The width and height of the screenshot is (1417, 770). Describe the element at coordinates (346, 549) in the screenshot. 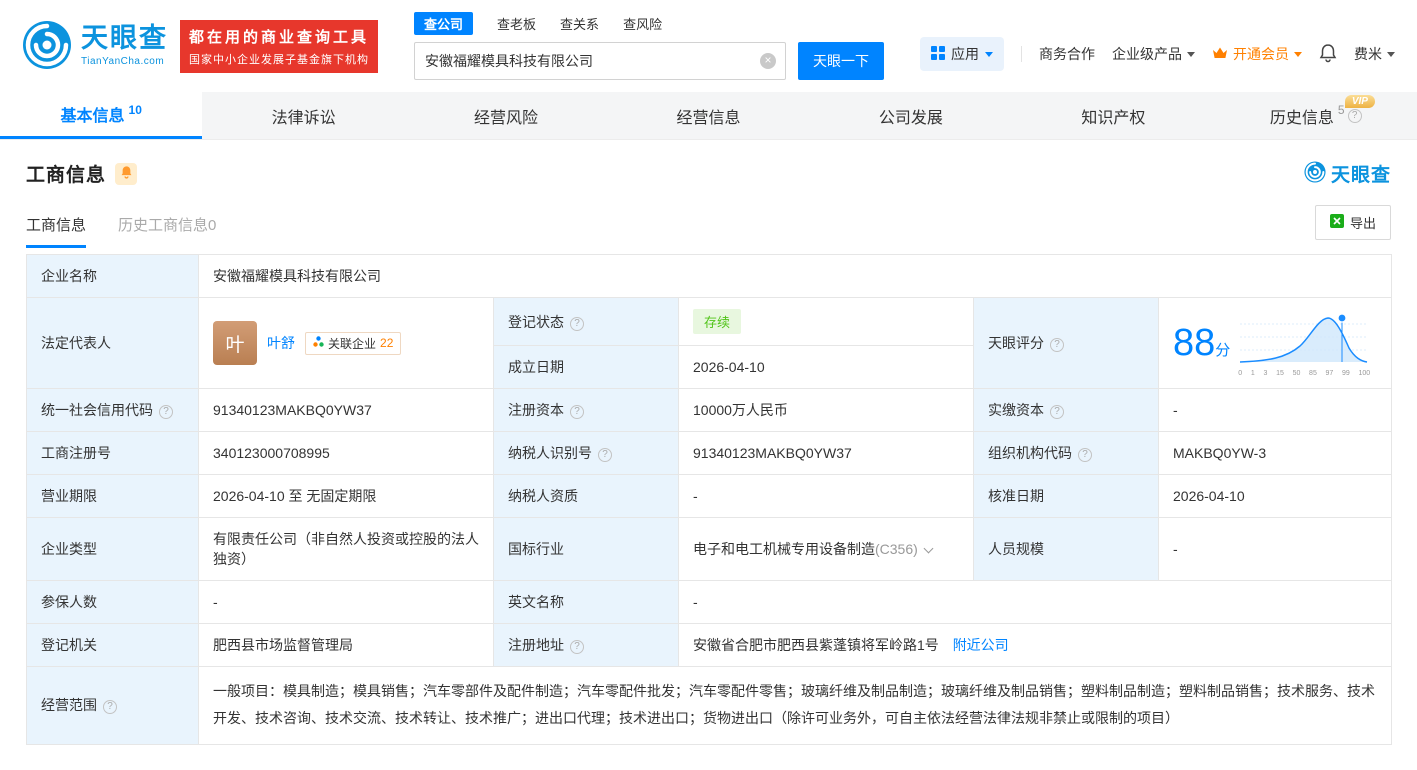

I see `value-company-type: 有限责任公司（非自然人投资或控股的法人独资）` at that location.